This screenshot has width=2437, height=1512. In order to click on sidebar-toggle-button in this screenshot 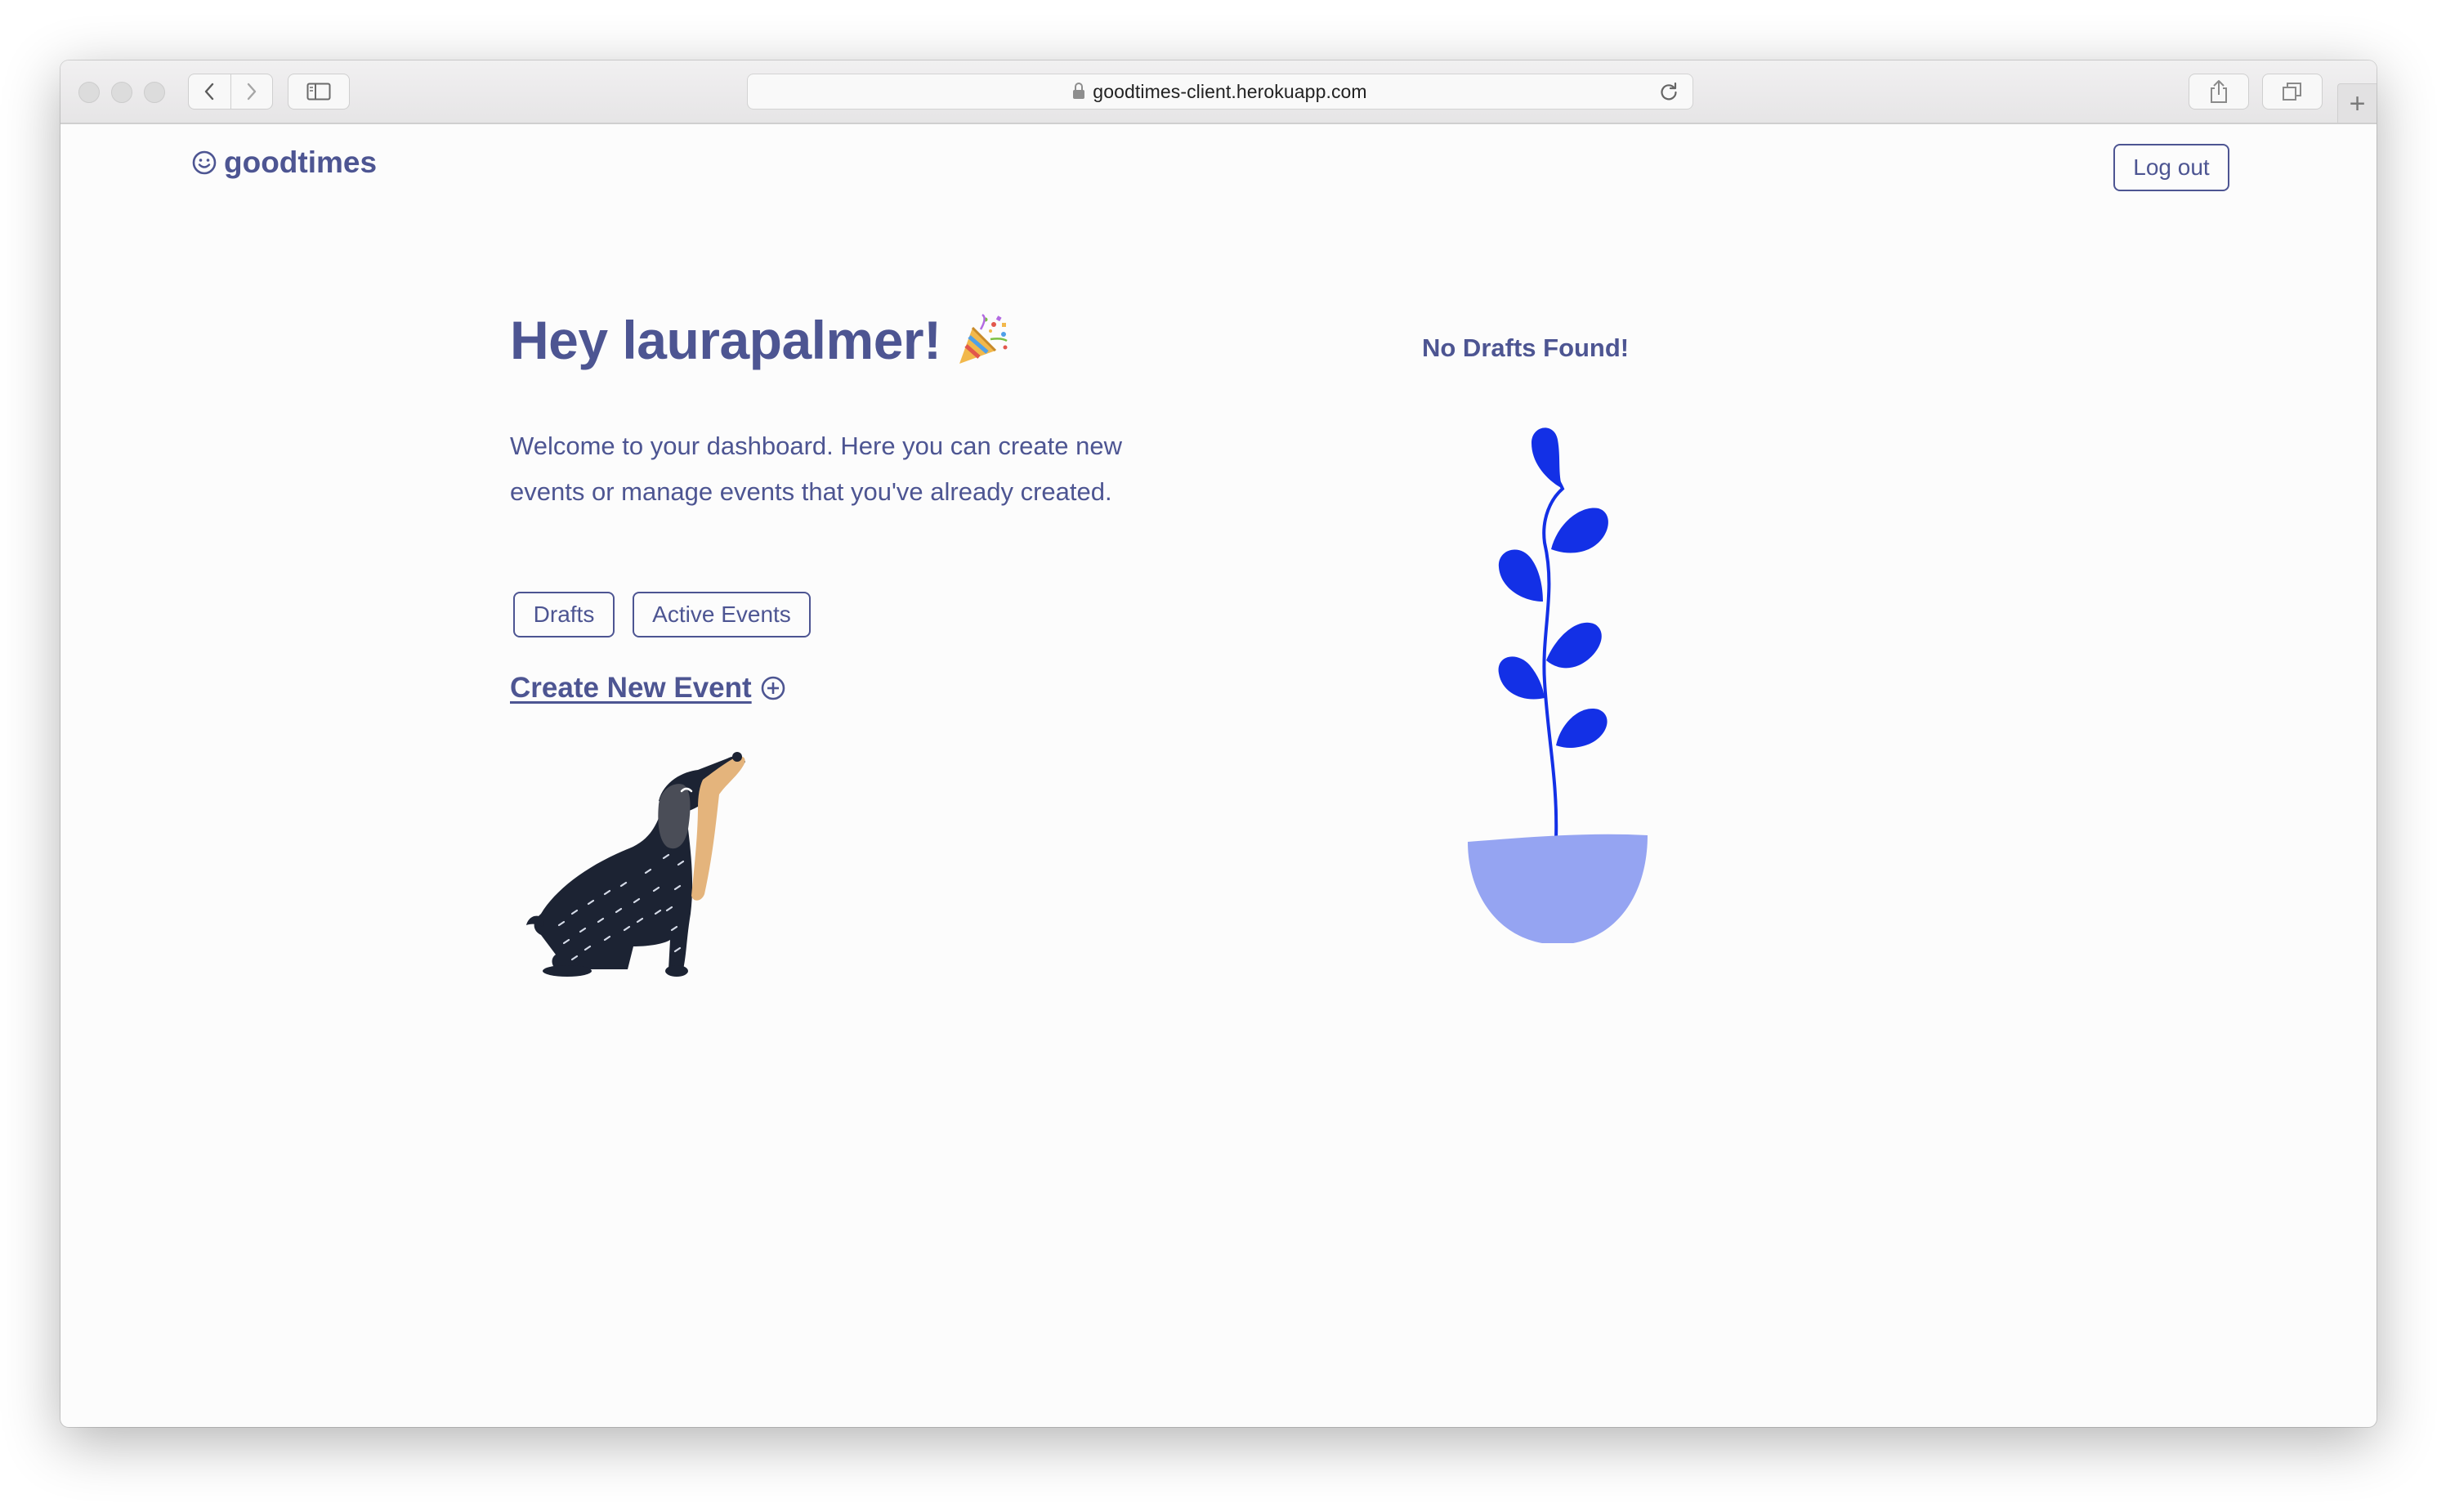, I will do `click(319, 92)`.